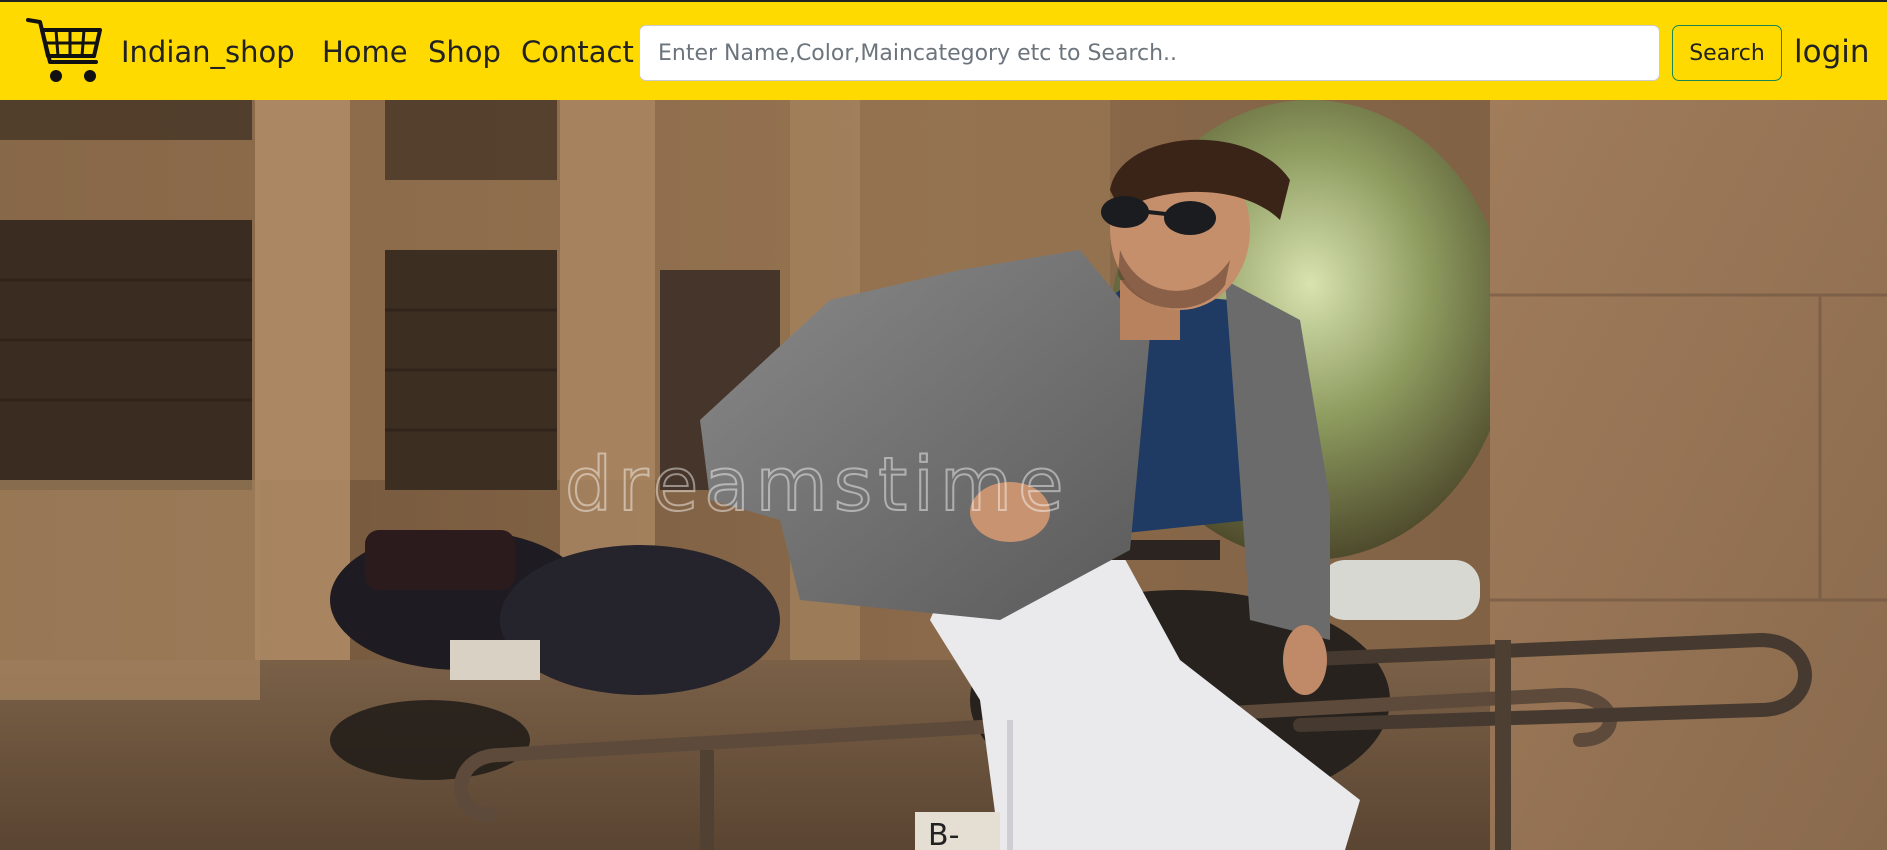 This screenshot has width=1887, height=850. Describe the element at coordinates (208, 52) in the screenshot. I see `brand-link: Indian_shop` at that location.